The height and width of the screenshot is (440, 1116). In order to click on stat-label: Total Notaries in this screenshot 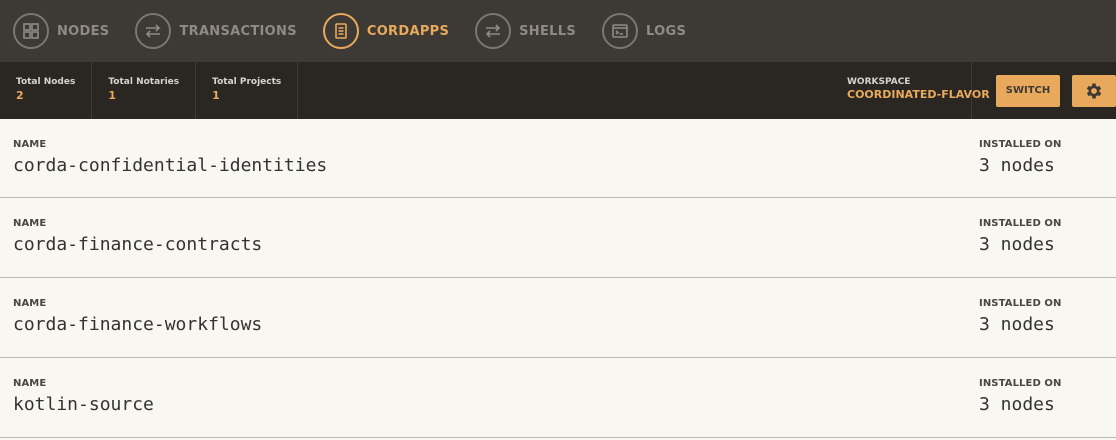, I will do `click(144, 82)`.